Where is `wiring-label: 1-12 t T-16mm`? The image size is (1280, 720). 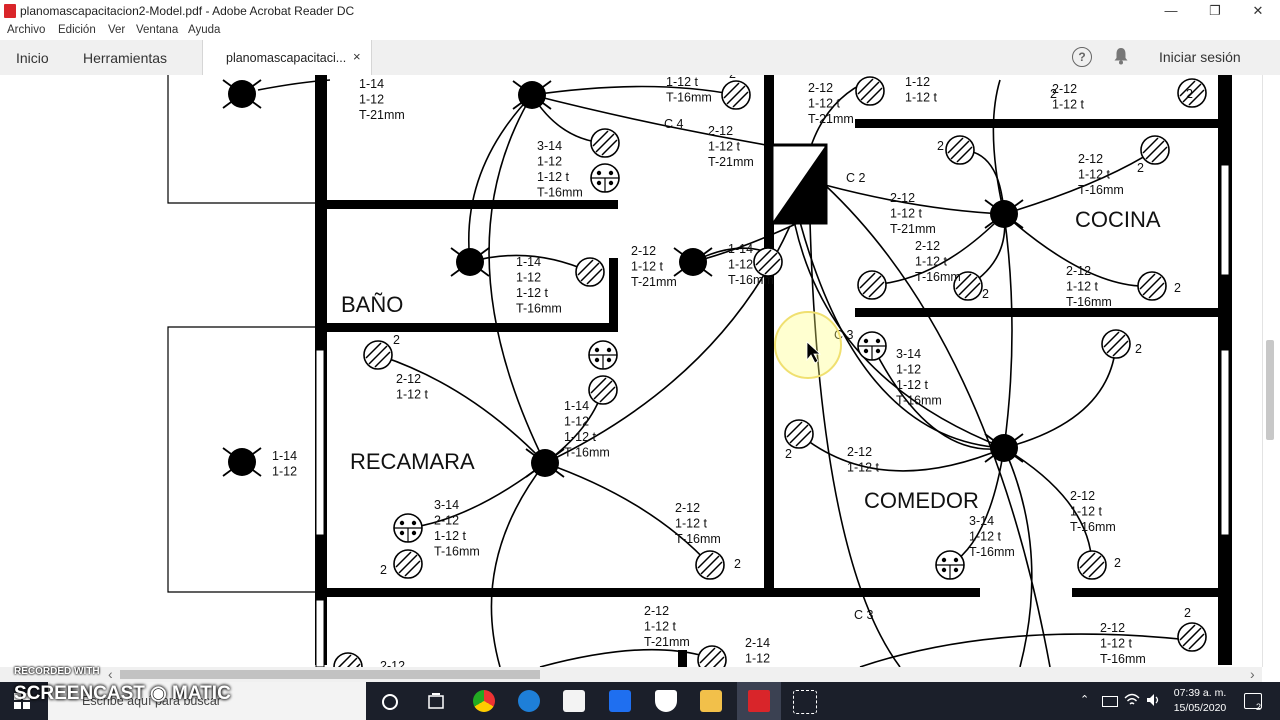 wiring-label: 1-12 t T-16mm is located at coordinates (689, 90).